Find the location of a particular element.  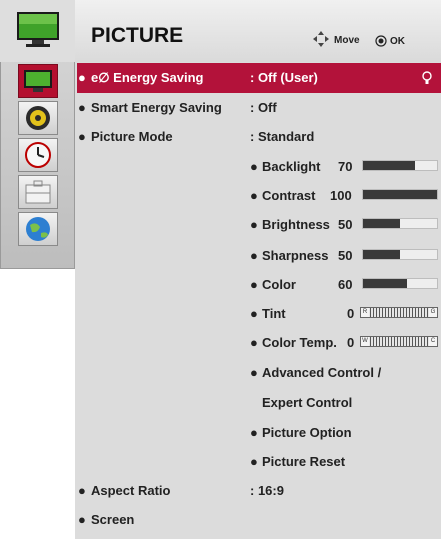

clock-icon is located at coordinates (38, 155).